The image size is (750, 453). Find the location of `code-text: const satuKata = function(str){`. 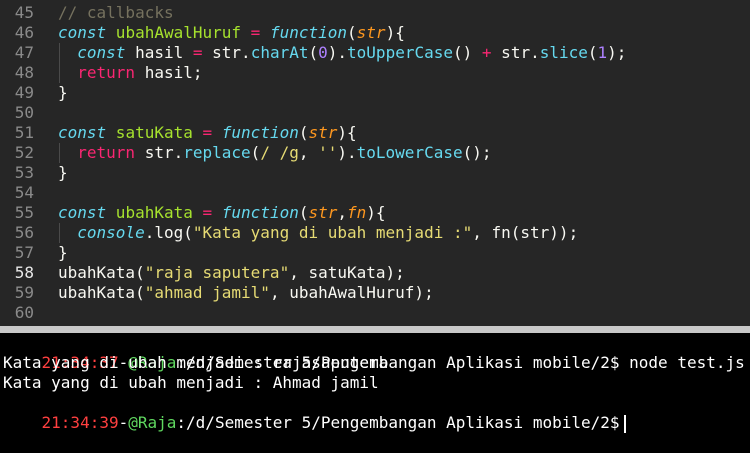

code-text: const satuKata = function(str){ is located at coordinates (207, 133).